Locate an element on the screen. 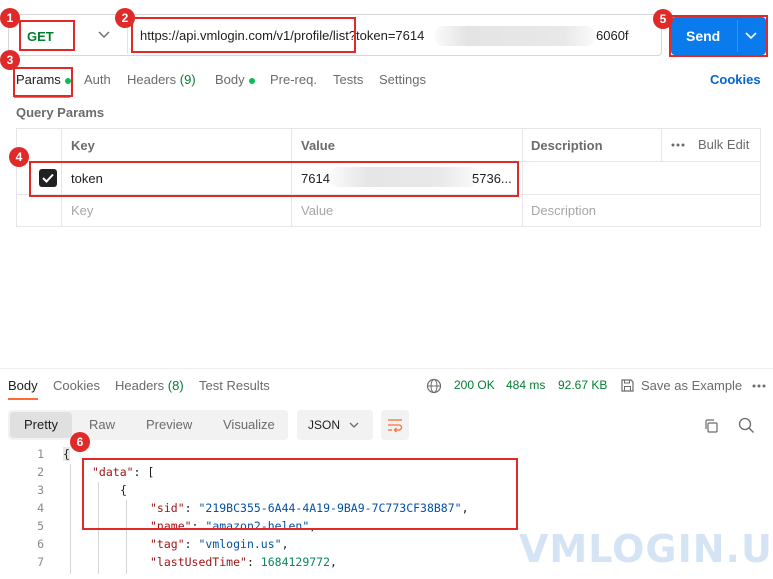 Image resolution: width=773 pixels, height=579 pixels. query-params-title: Query Params is located at coordinates (60, 112).